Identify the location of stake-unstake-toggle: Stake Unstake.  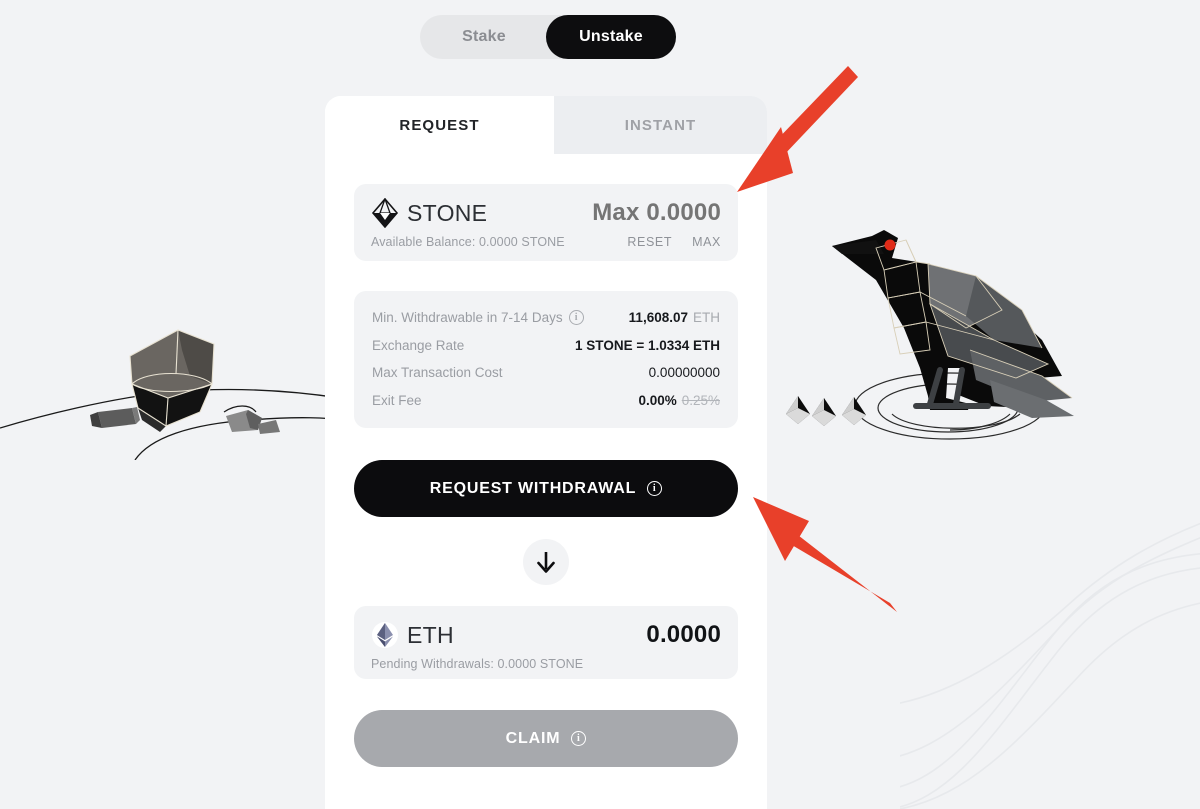
(548, 37).